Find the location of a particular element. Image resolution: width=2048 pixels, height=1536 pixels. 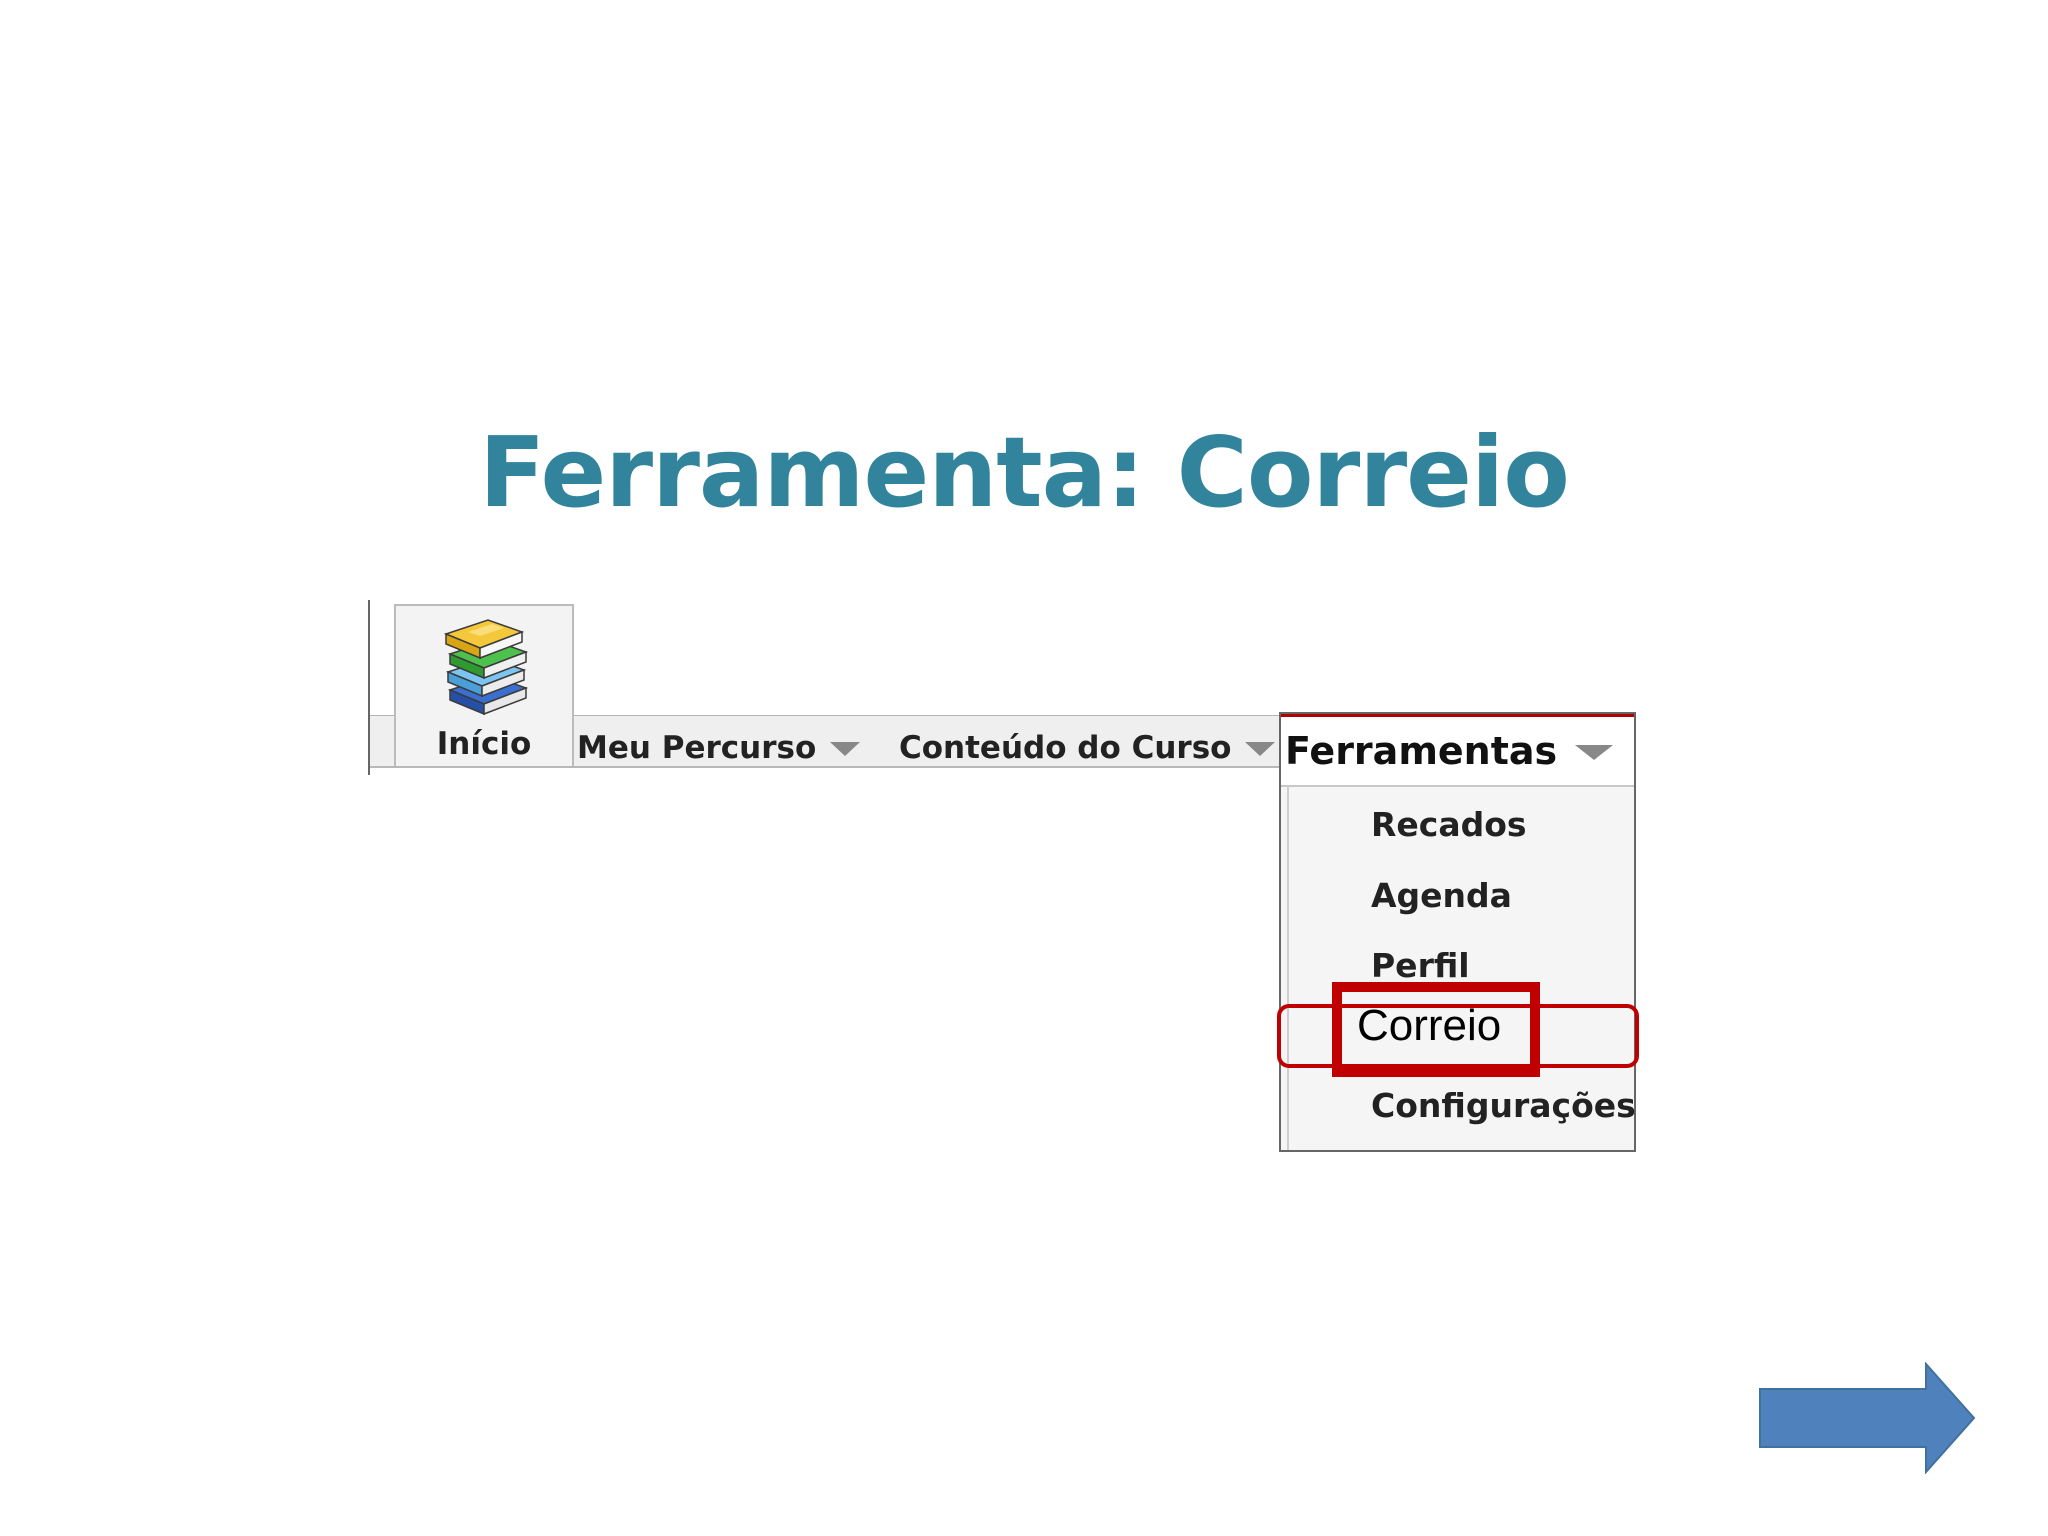

nav-label-inicio: Início is located at coordinates (484, 744).